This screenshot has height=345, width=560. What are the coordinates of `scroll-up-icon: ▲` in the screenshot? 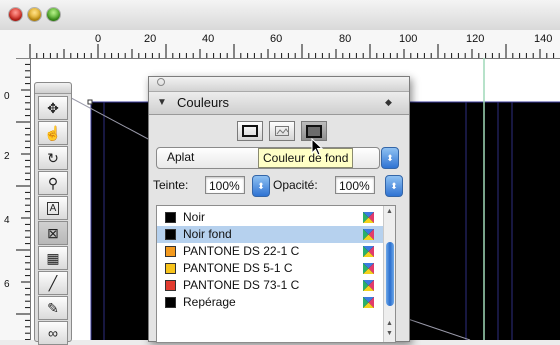 It's located at (389, 211).